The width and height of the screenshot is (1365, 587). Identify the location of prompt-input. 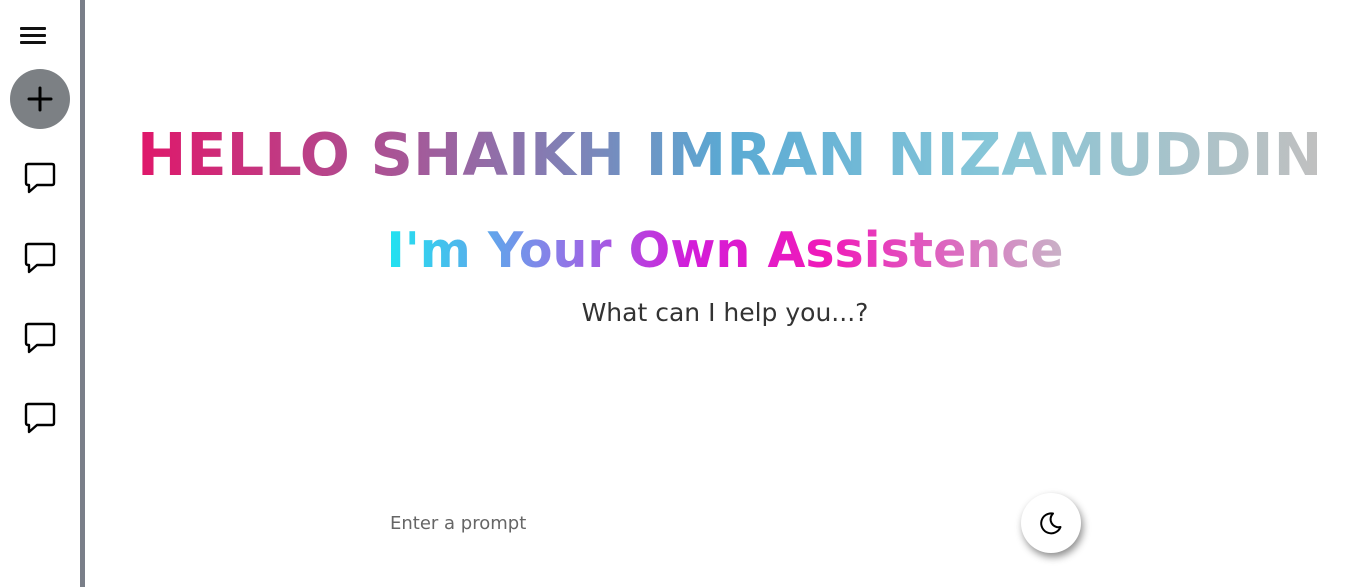
(695, 523).